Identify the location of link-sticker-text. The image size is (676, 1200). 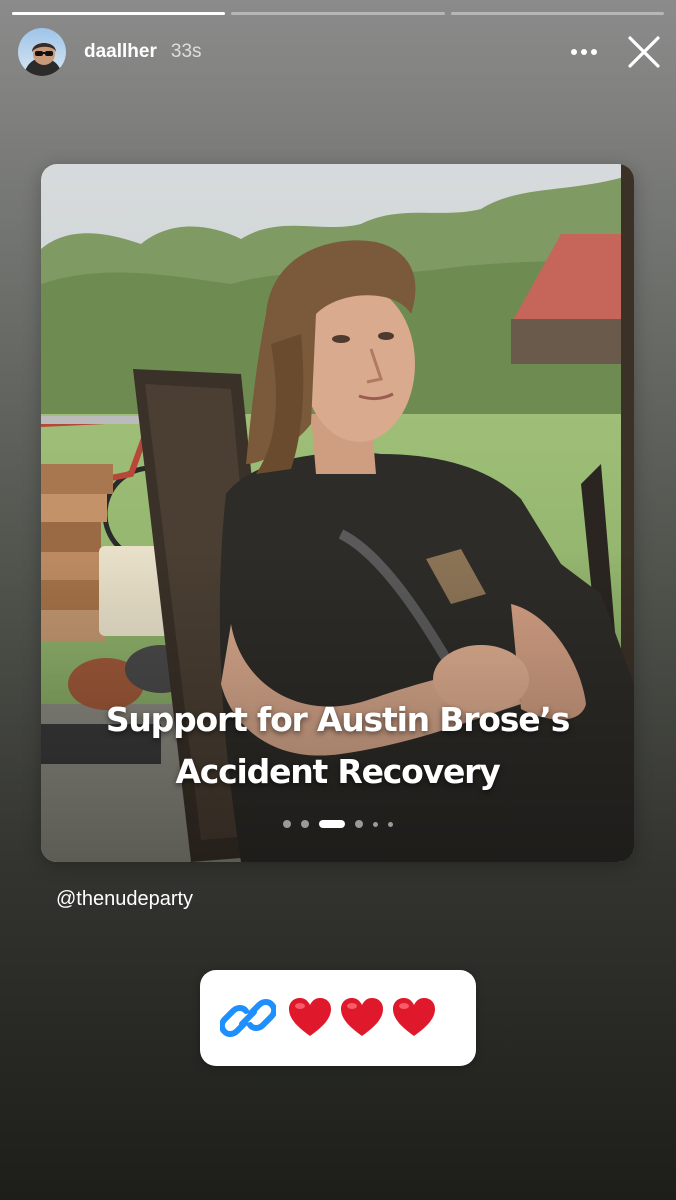
(362, 1018).